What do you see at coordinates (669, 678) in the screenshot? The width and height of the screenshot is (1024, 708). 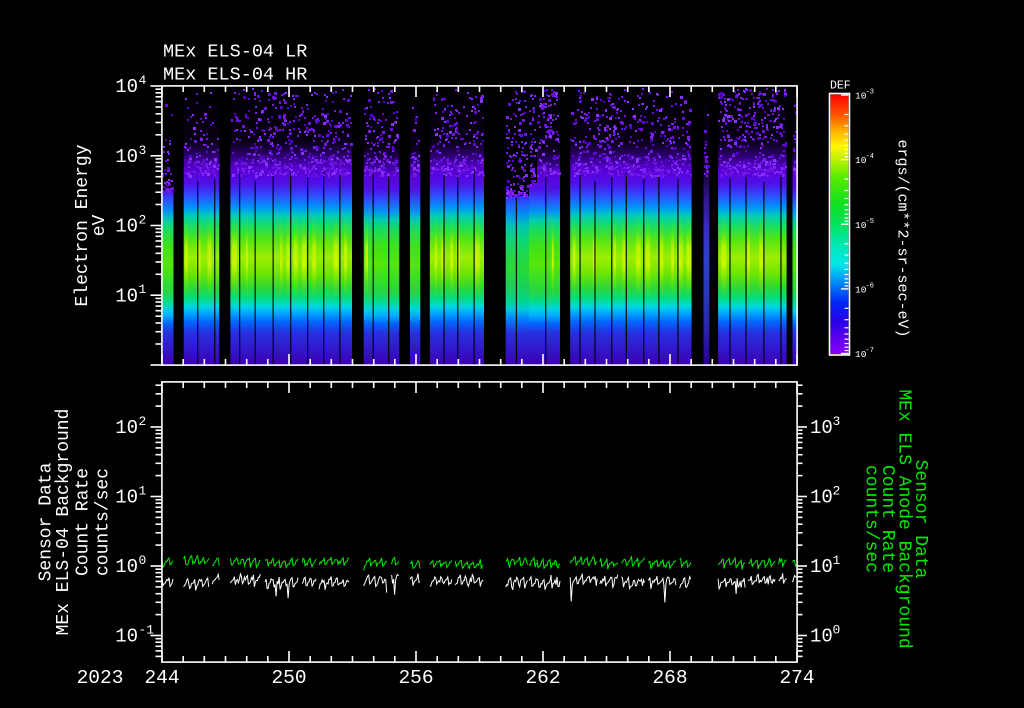 I see `svg-text: 268` at bounding box center [669, 678].